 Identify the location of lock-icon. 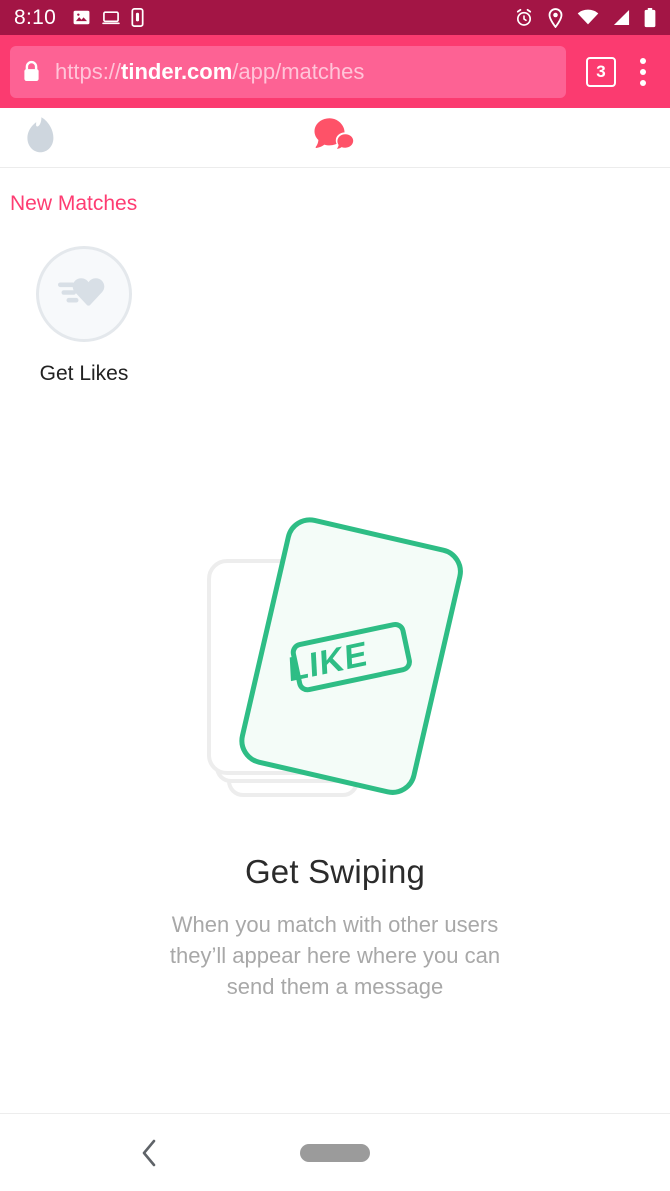
(31, 71).